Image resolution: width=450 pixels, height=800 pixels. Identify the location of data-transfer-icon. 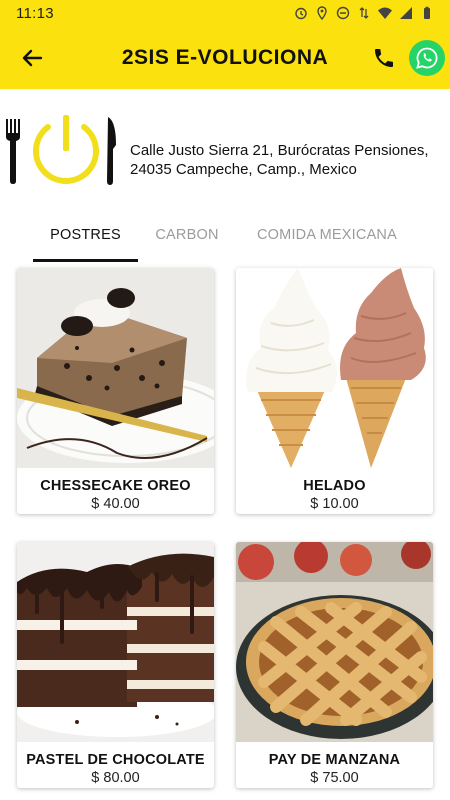
(364, 13).